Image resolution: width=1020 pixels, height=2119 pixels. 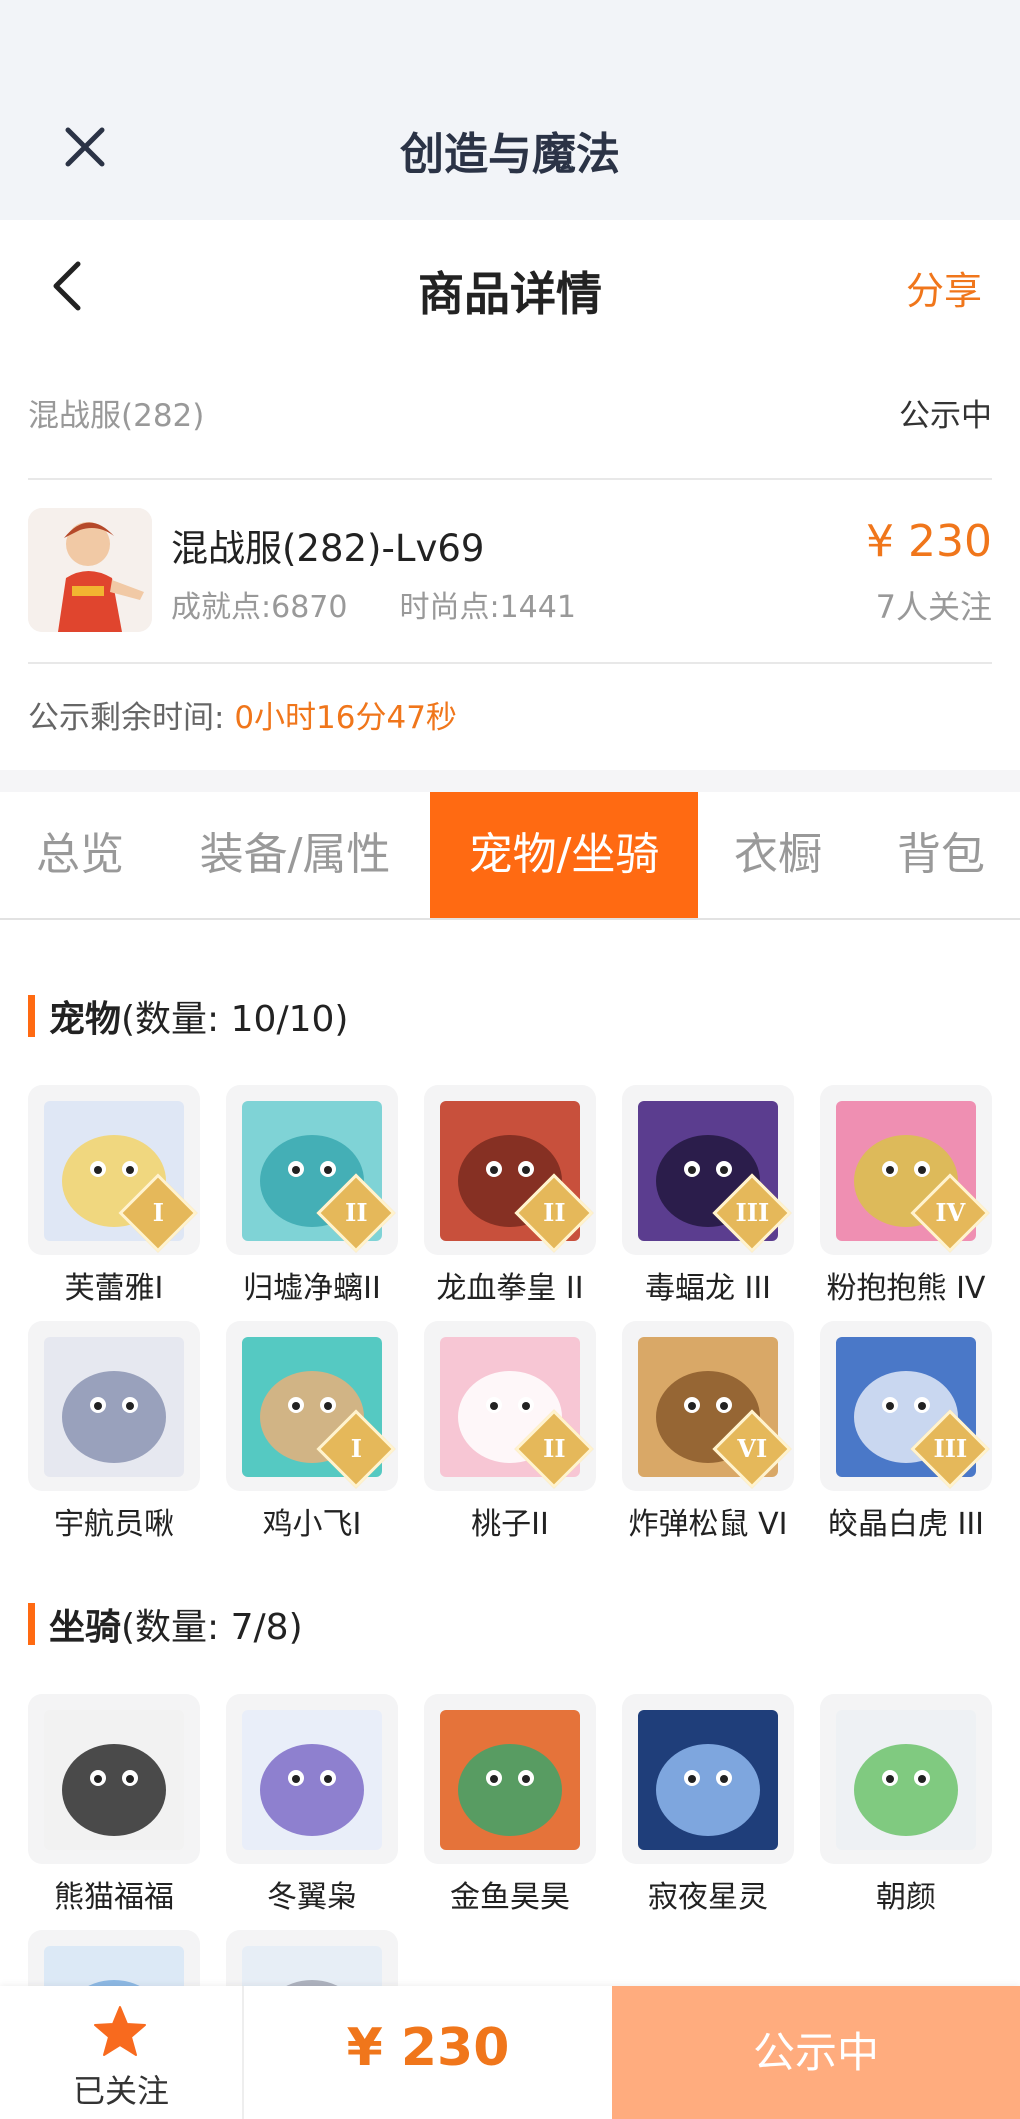 What do you see at coordinates (235, 1019) in the screenshot?
I see `pets-count: (数量: 10/10)` at bounding box center [235, 1019].